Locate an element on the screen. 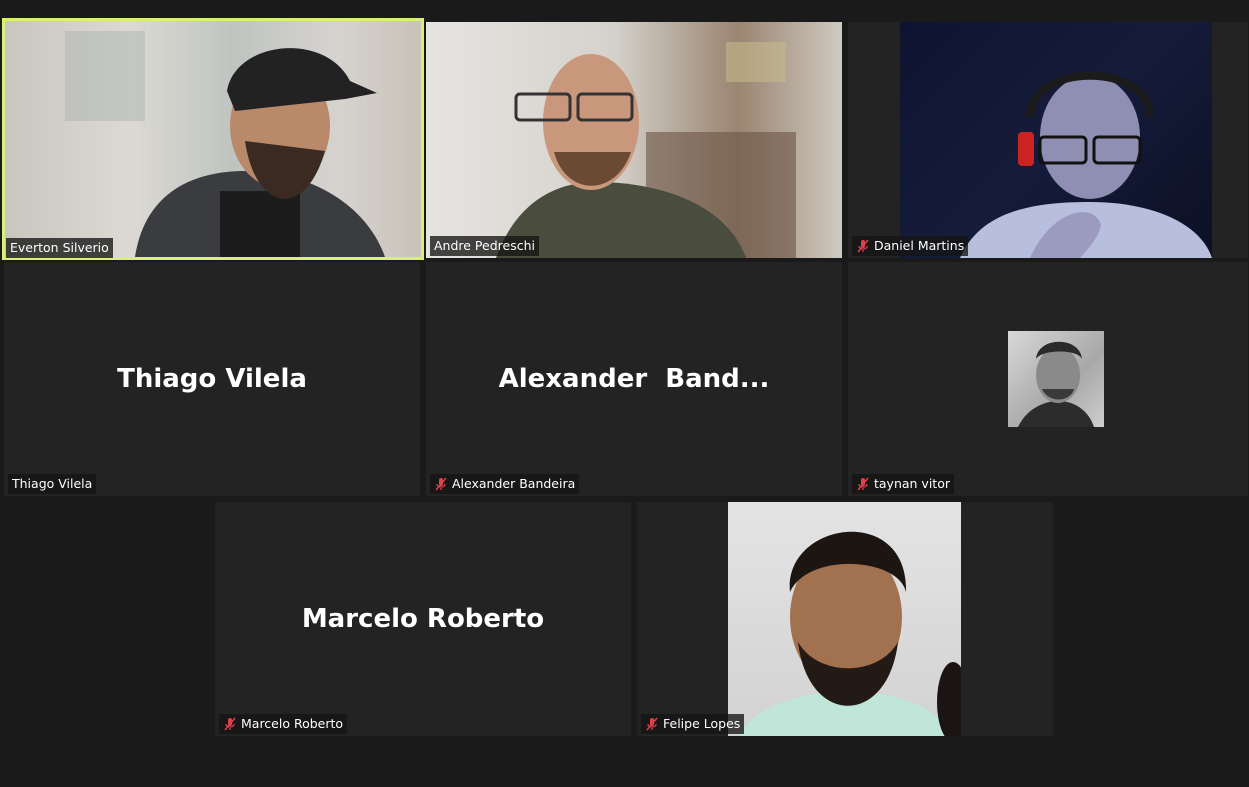 The image size is (1249, 787). participant-name: taynan vitor is located at coordinates (912, 483).